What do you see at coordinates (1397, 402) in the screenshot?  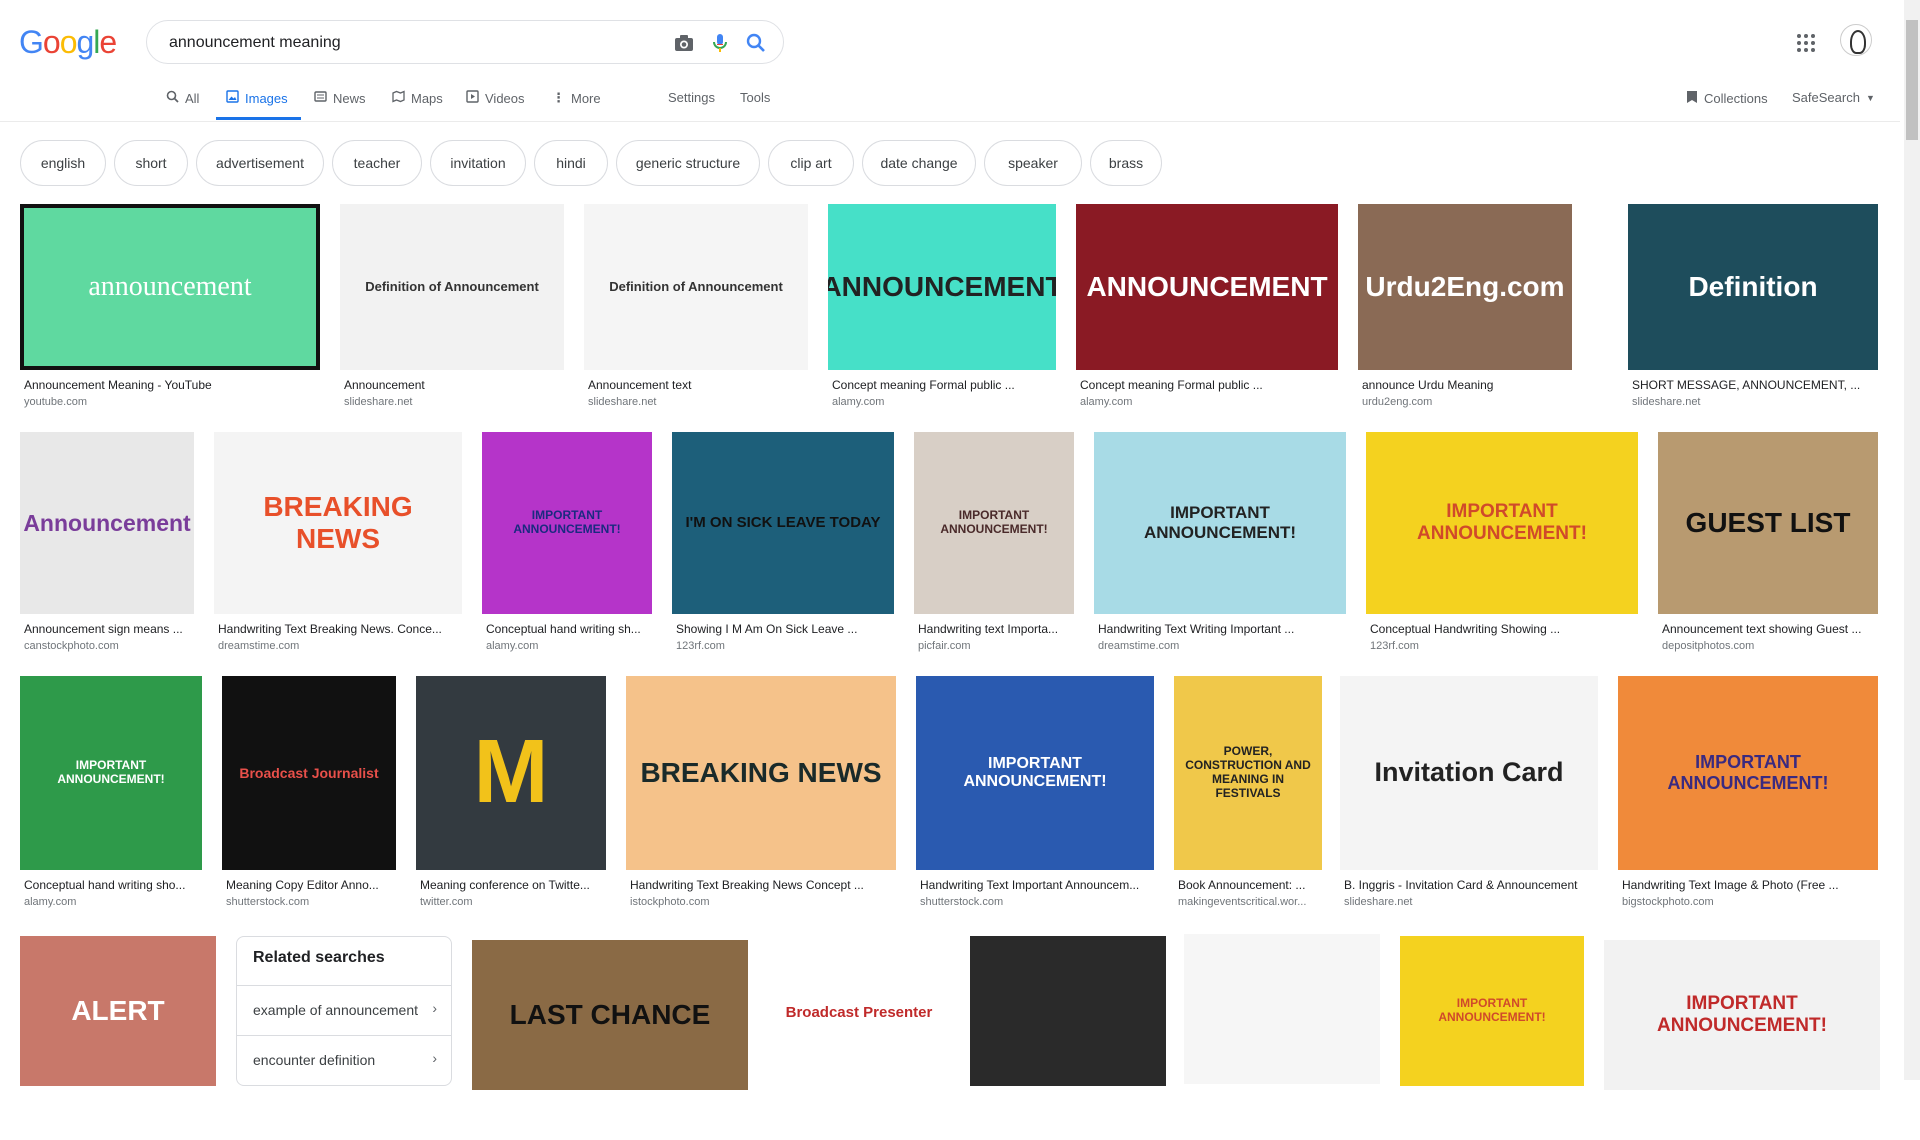 I see `result-source: urdu2eng.com` at bounding box center [1397, 402].